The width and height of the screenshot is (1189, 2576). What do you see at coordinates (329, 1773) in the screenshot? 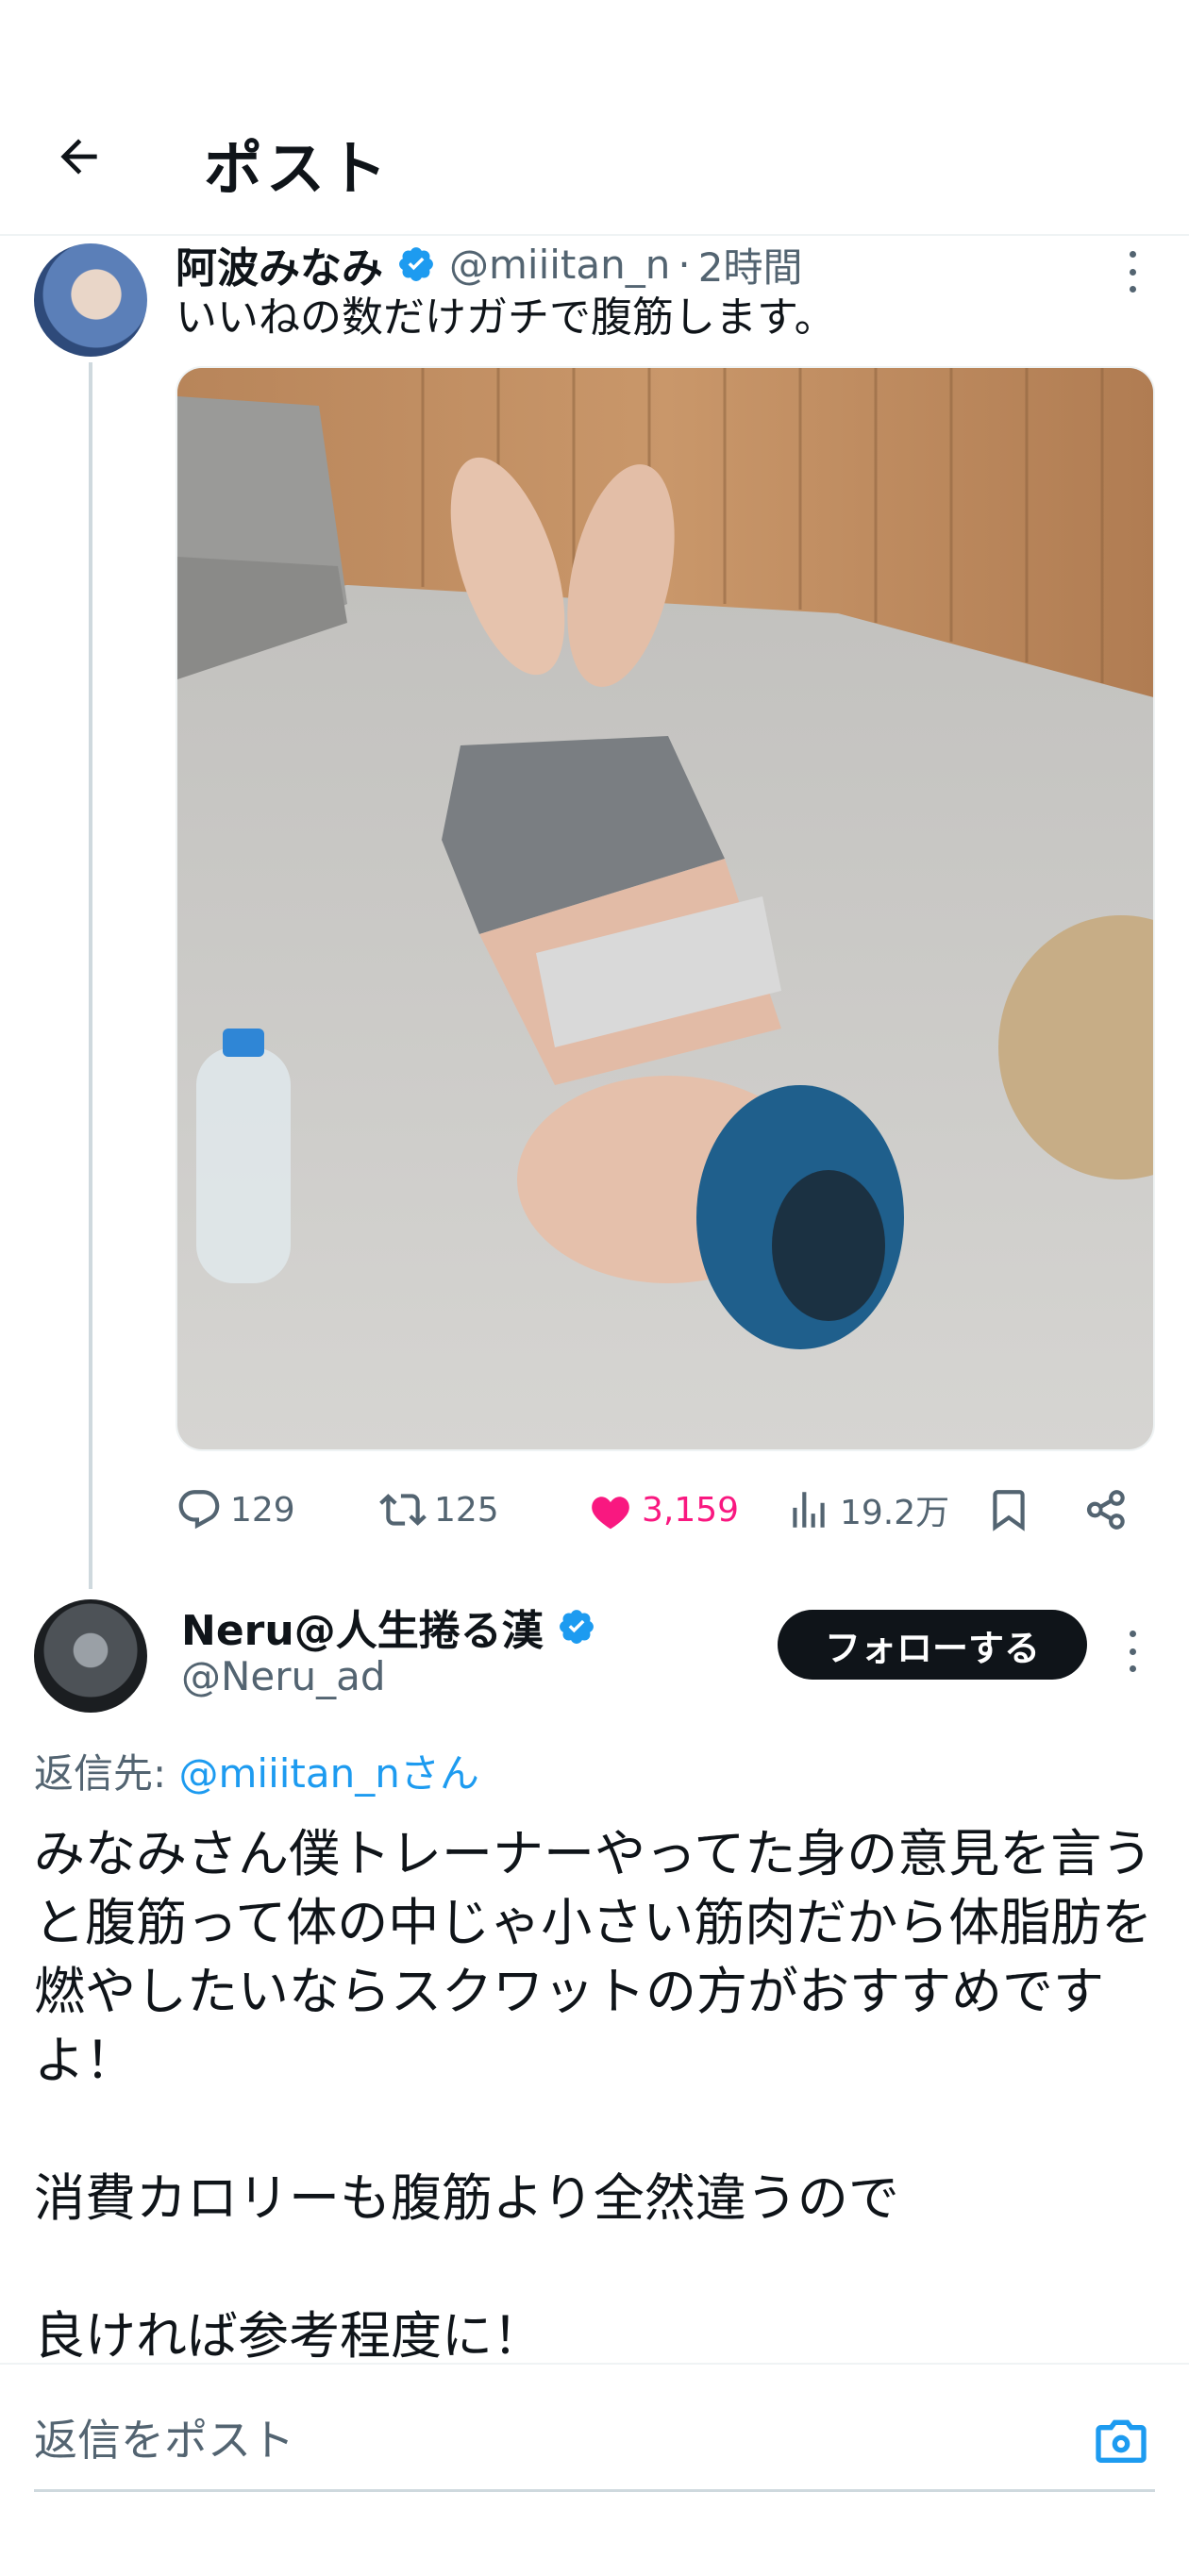
I see `reply-to-mention: @miiitan_nさん` at bounding box center [329, 1773].